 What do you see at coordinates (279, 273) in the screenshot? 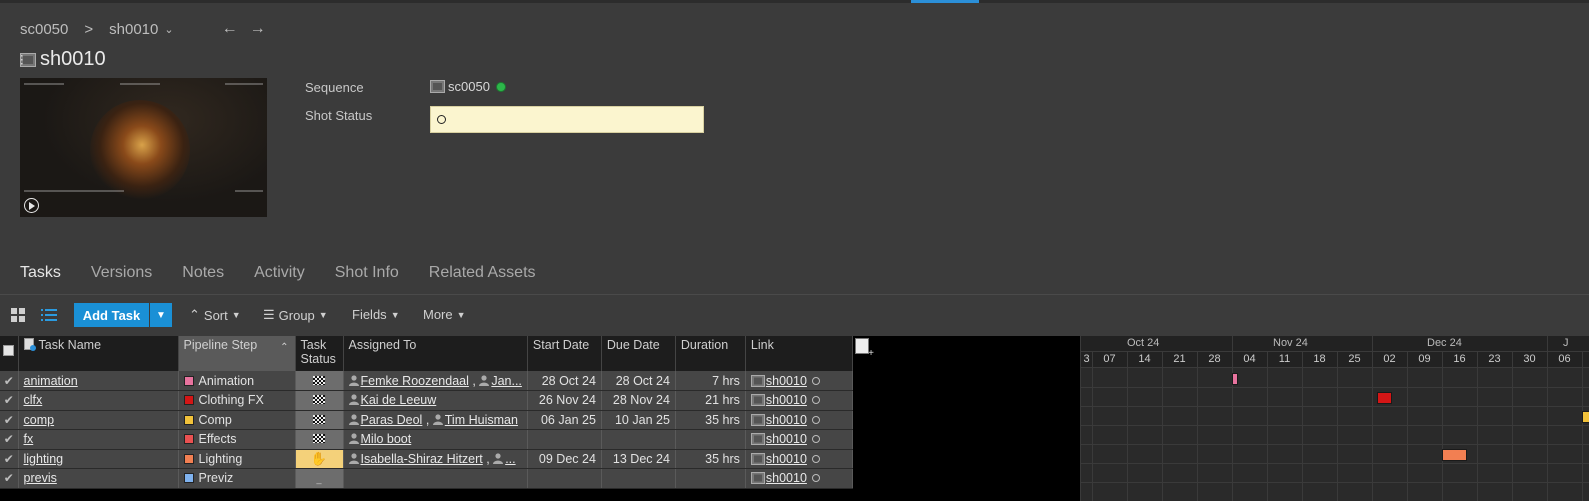
I see `tab-activity: Activity` at bounding box center [279, 273].